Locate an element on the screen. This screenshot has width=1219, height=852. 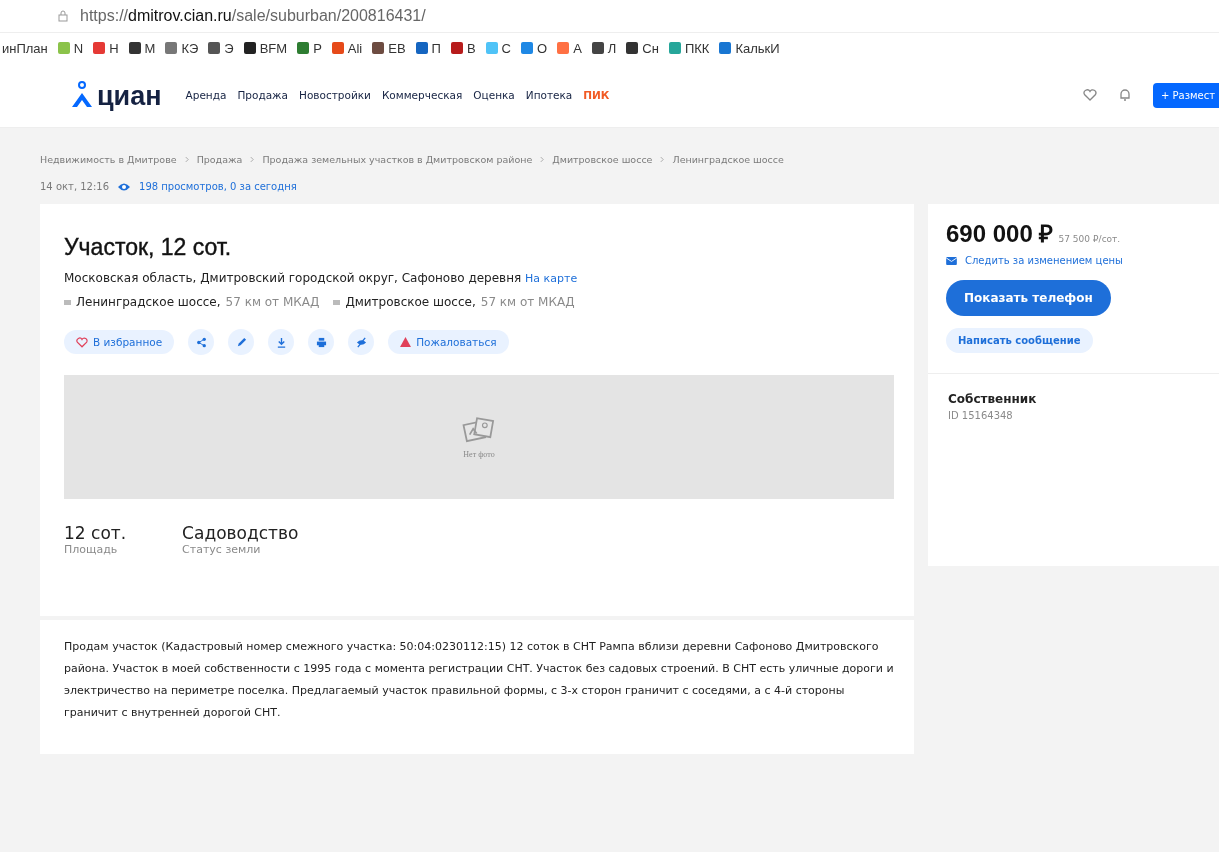
no-photo-label: Нет фото is located at coordinates (479, 454).